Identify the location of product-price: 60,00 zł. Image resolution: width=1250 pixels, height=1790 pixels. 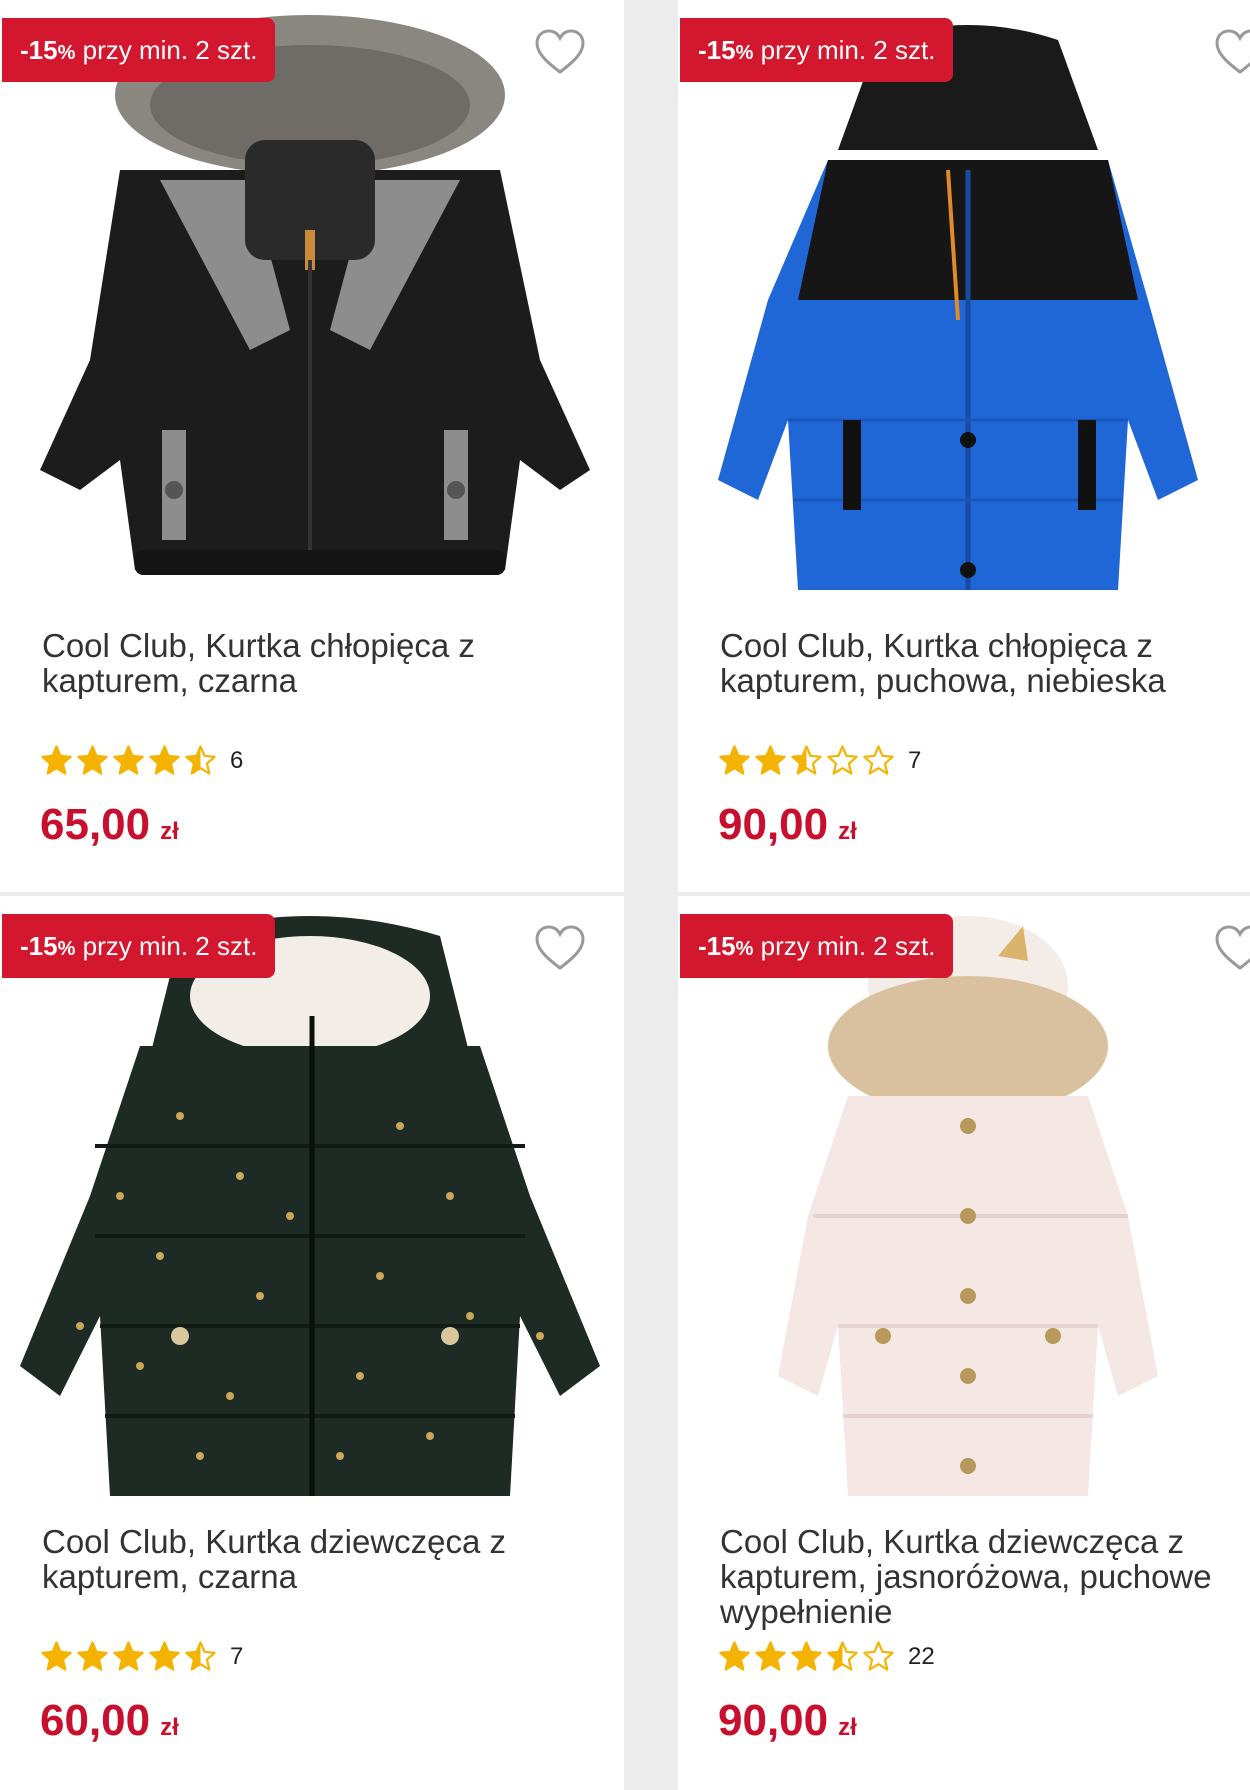
(109, 1721).